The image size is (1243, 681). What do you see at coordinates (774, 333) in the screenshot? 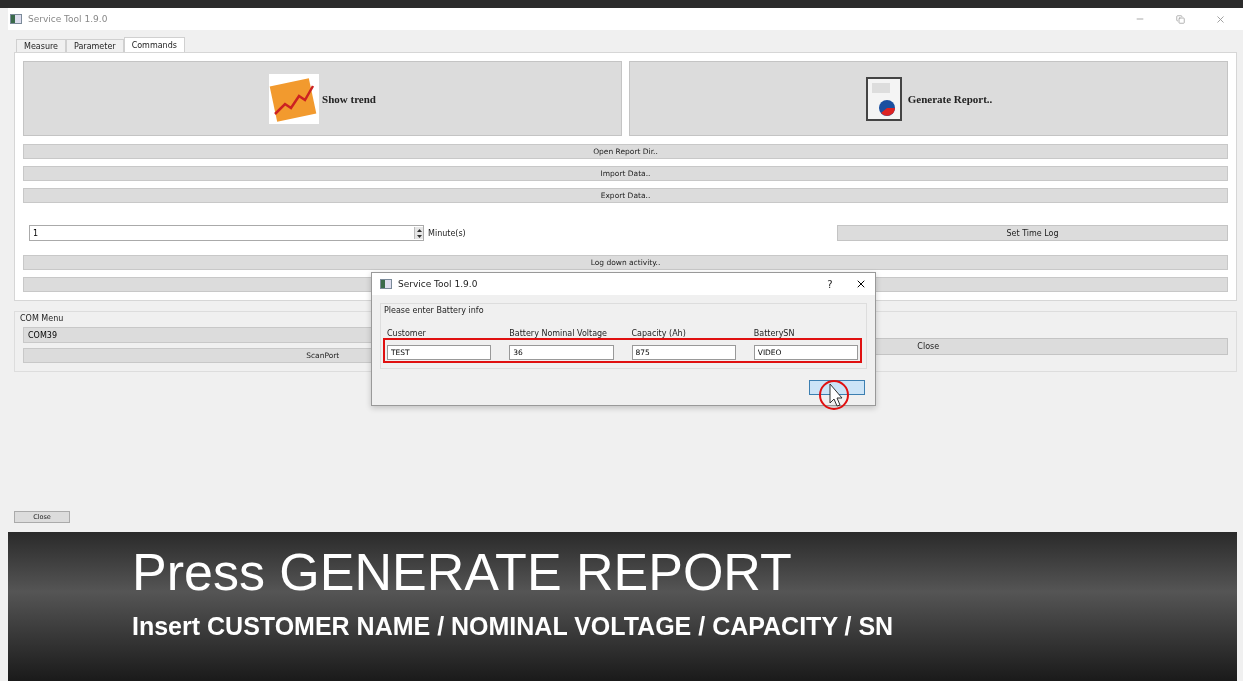
I see `field-label: BatterySN` at bounding box center [774, 333].